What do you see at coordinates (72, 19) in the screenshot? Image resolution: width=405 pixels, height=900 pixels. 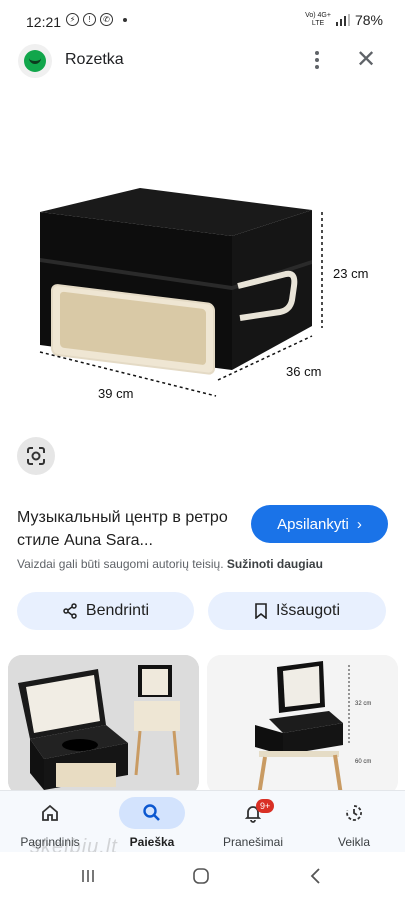 I see `messenger-icon: ⚡` at bounding box center [72, 19].